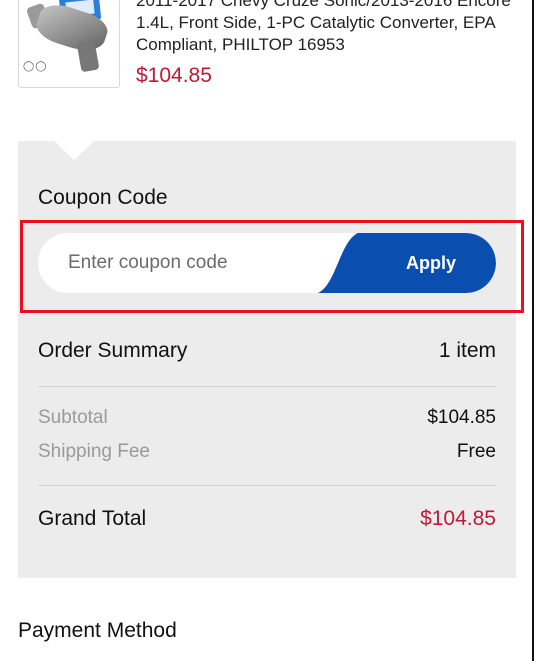  I want to click on summary-divider-bottom, so click(267, 485).